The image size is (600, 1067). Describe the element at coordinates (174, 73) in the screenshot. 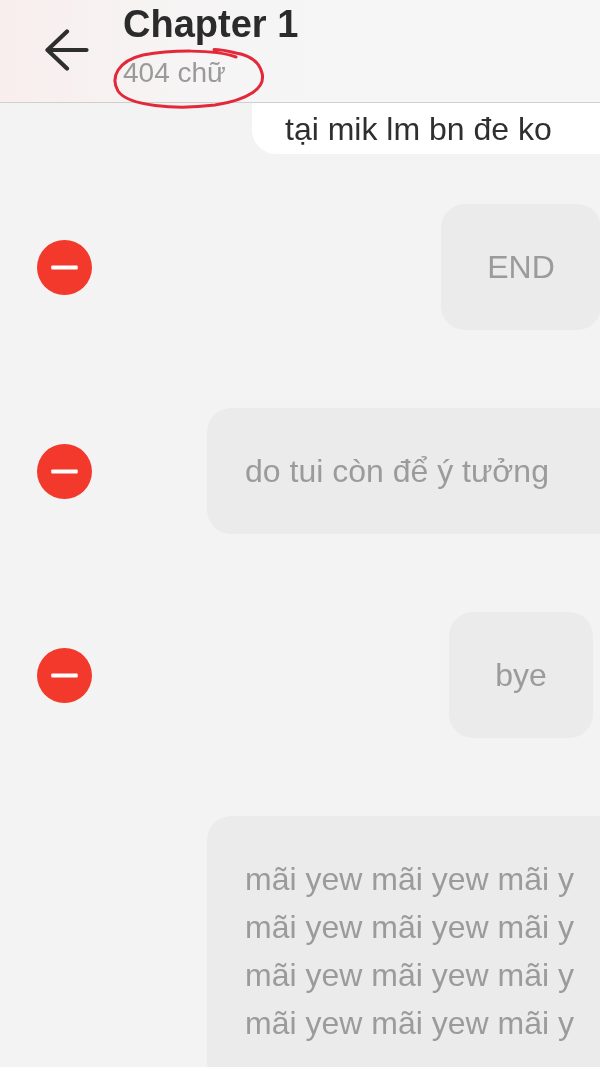

I see `word-count: 404 chữ` at that location.